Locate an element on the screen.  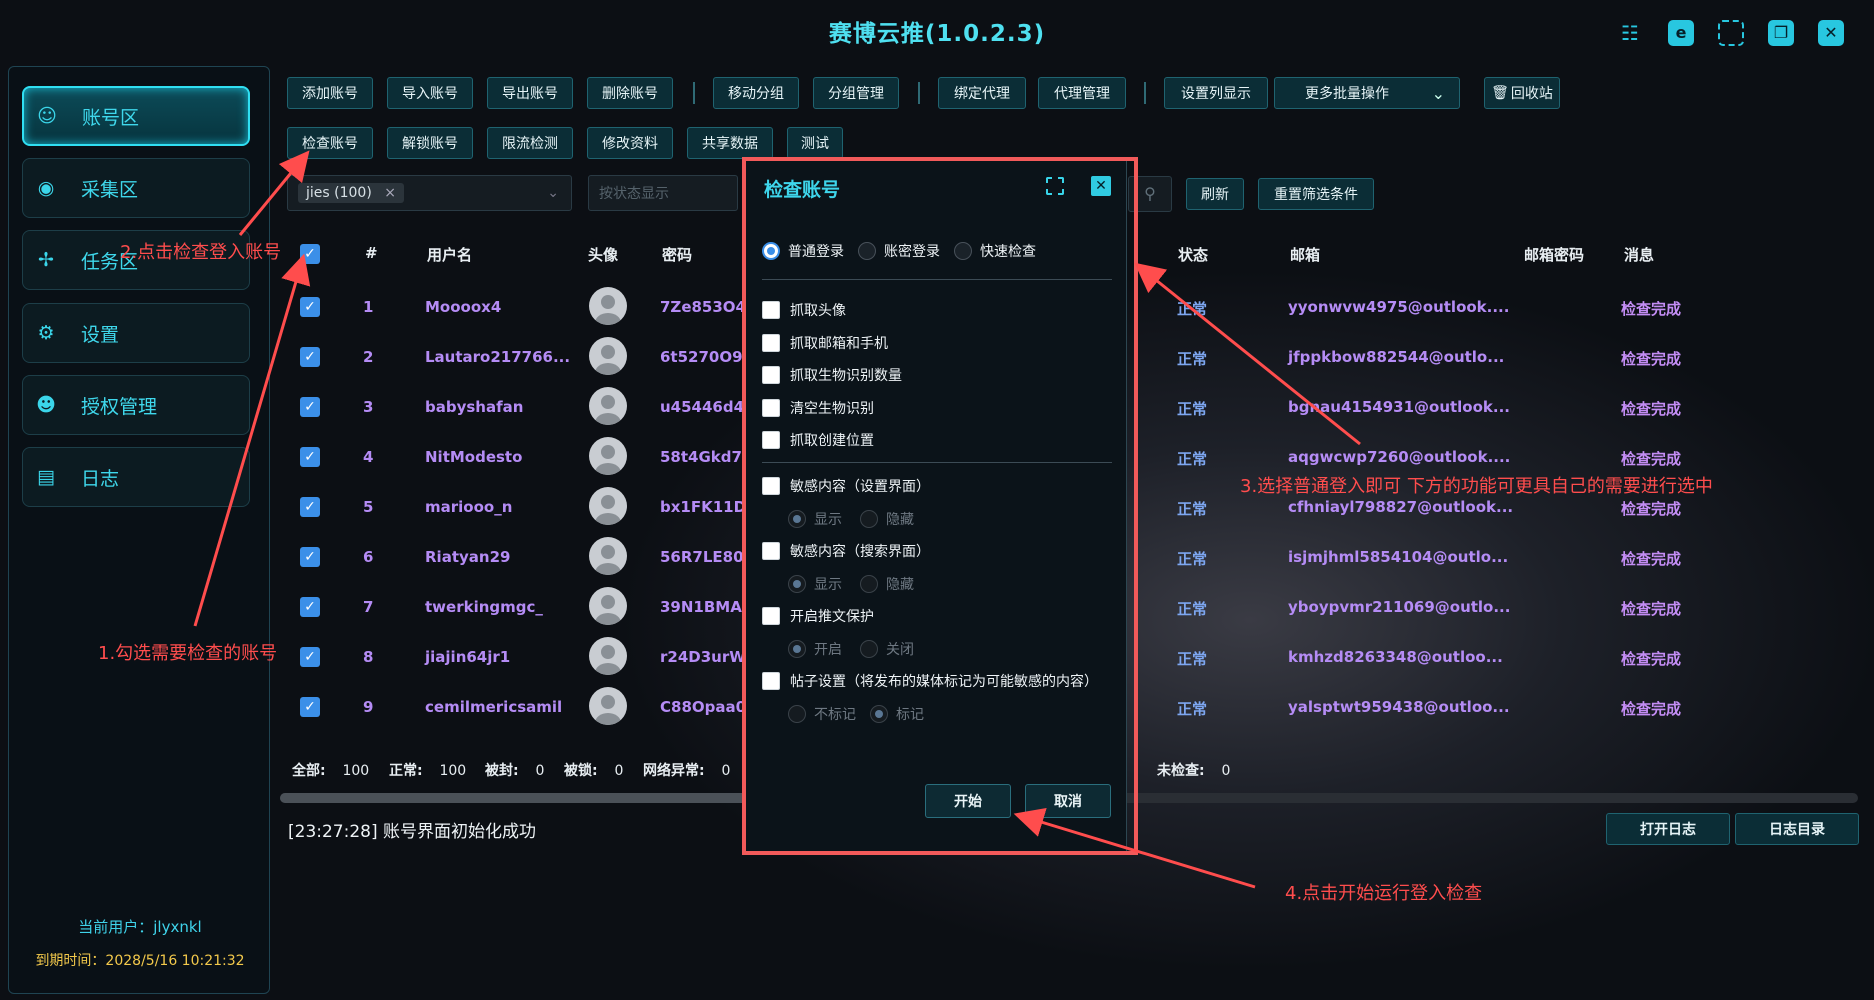
annotation-2: 2.点击检查登入账号 is located at coordinates (201, 252).